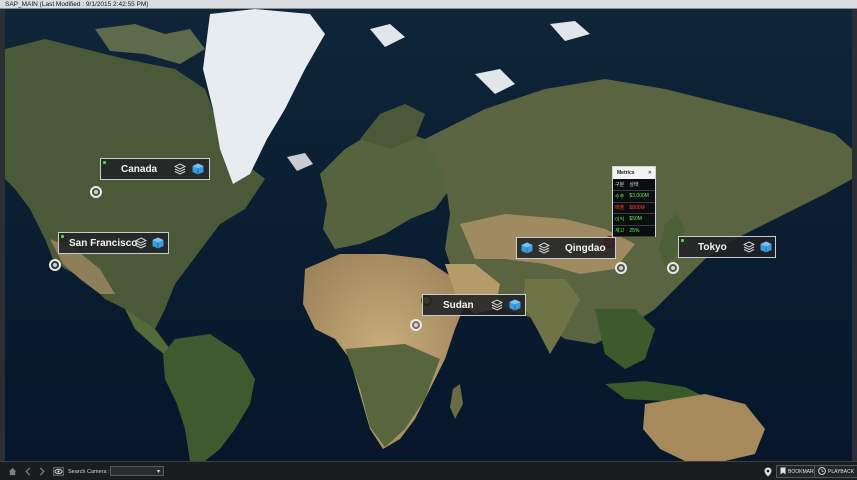  I want to click on metrics-table: 구분 상태 수주 $3,000M 매출 $800M 이익 $50M 재고 25%, so click(634, 208).